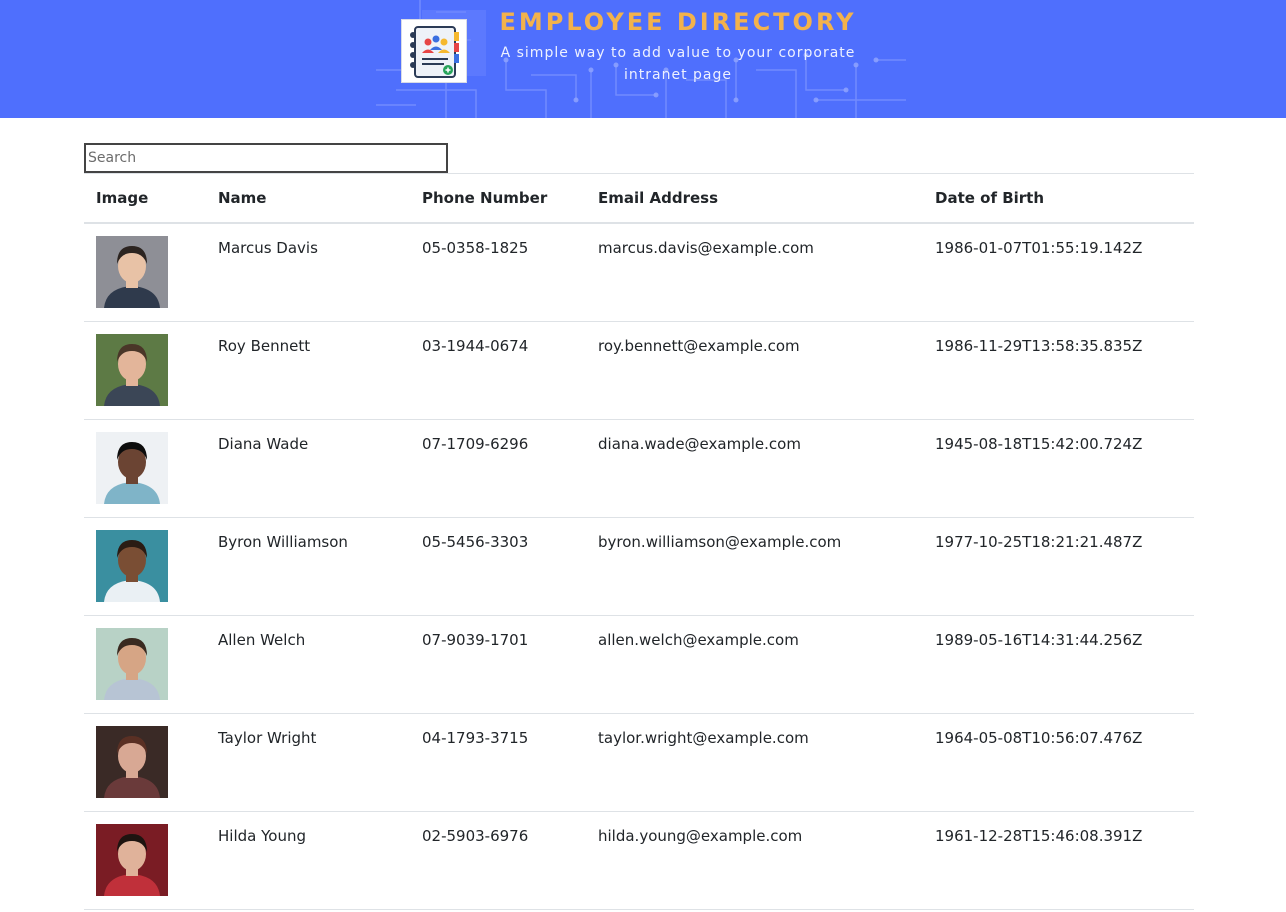 The height and width of the screenshot is (912, 1286). I want to click on cell-email: hilda.young@example.com, so click(754, 860).